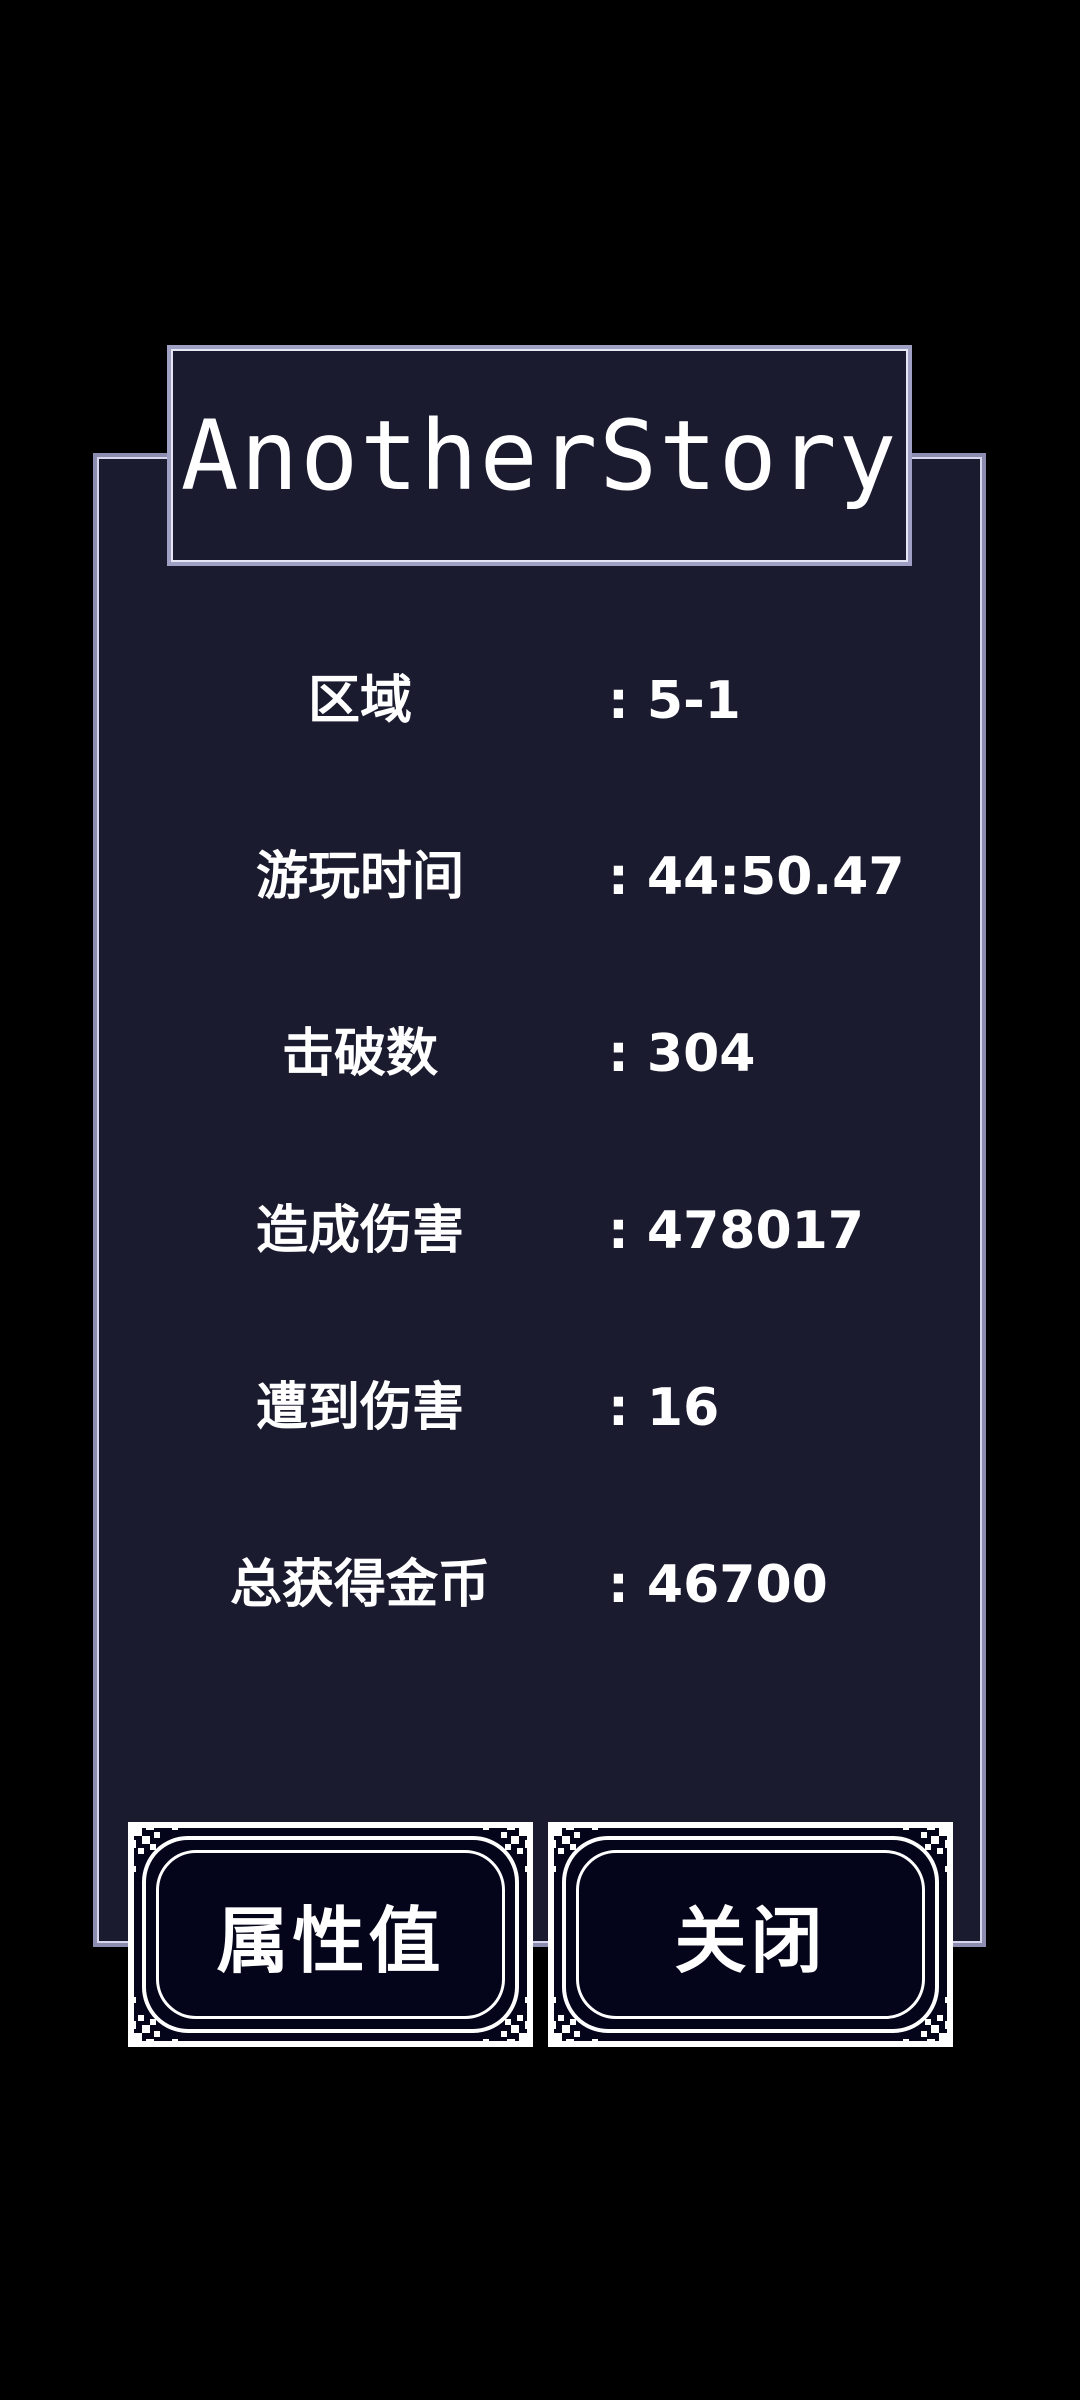 This screenshot has height=2400, width=1080. I want to click on stat-value: : 5-1, so click(674, 701).